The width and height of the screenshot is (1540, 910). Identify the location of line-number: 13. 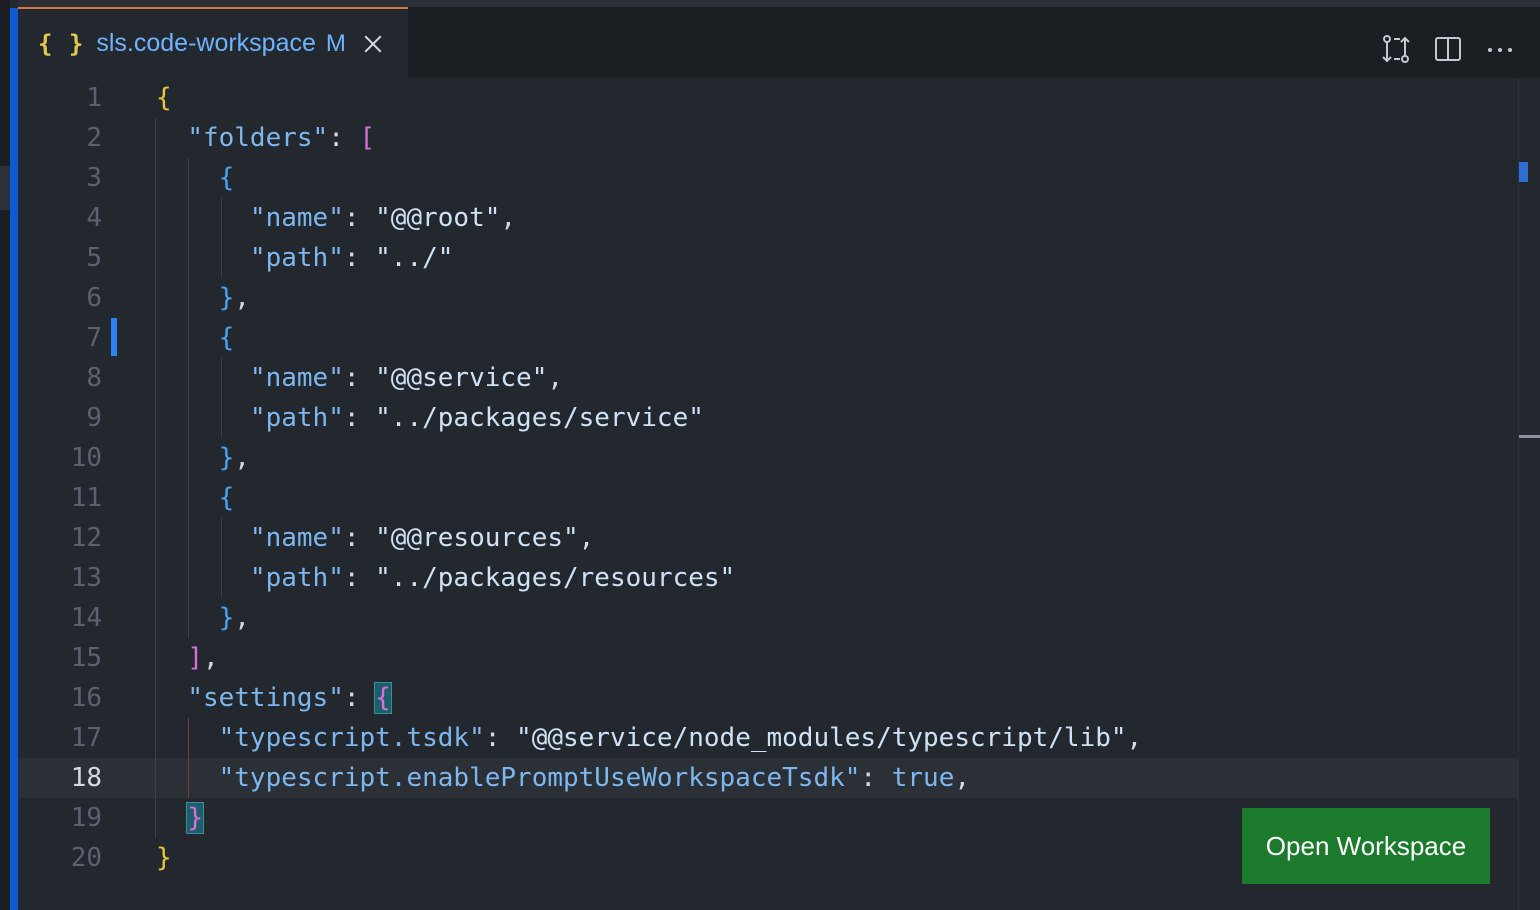
(86, 578).